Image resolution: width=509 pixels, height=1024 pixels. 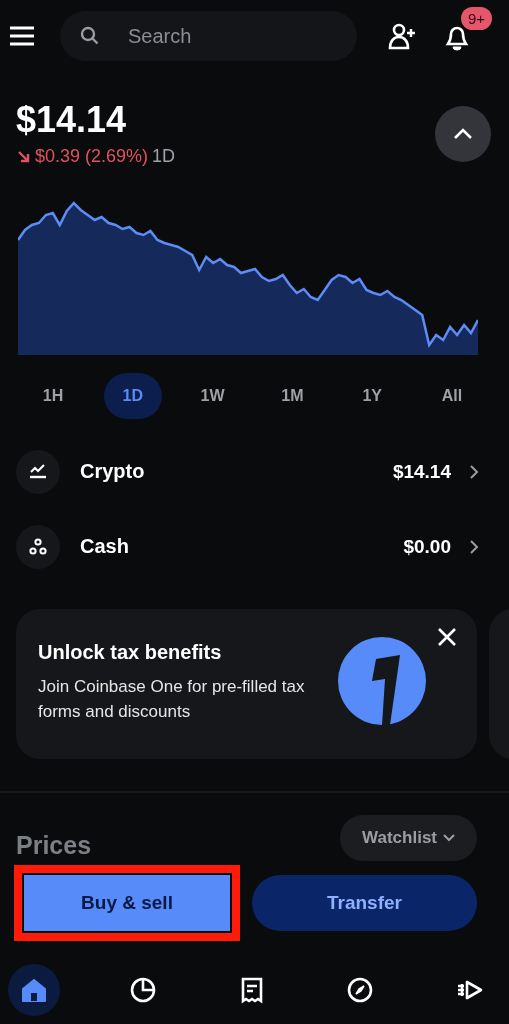 I want to click on section-title: Prices, so click(x=54, y=845).